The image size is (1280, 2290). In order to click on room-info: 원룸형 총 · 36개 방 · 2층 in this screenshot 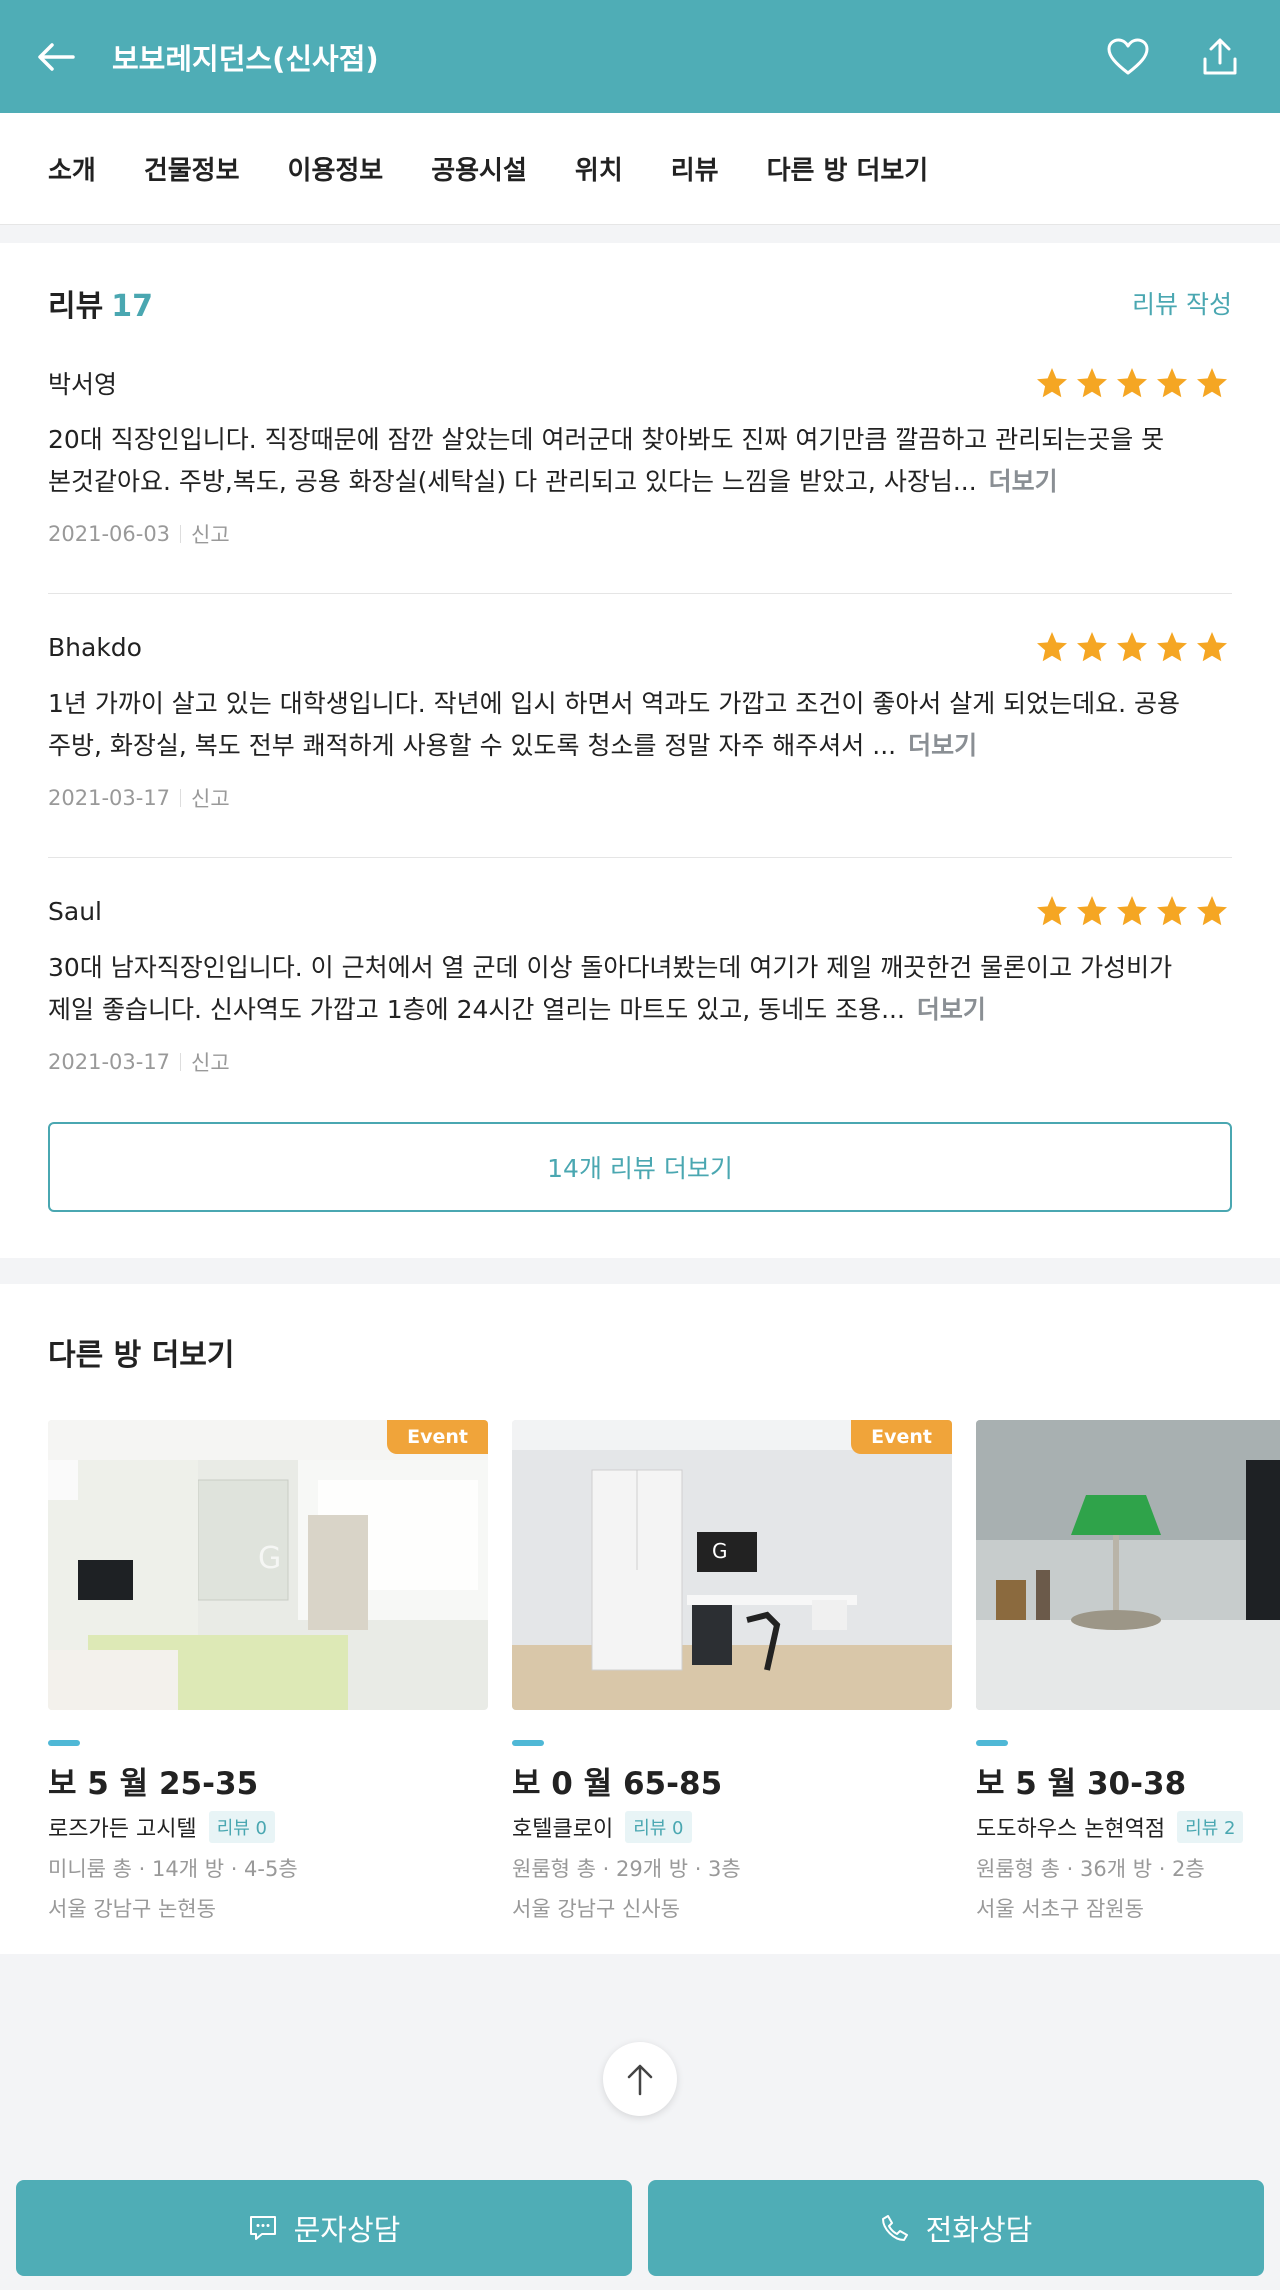, I will do `click(1090, 1869)`.